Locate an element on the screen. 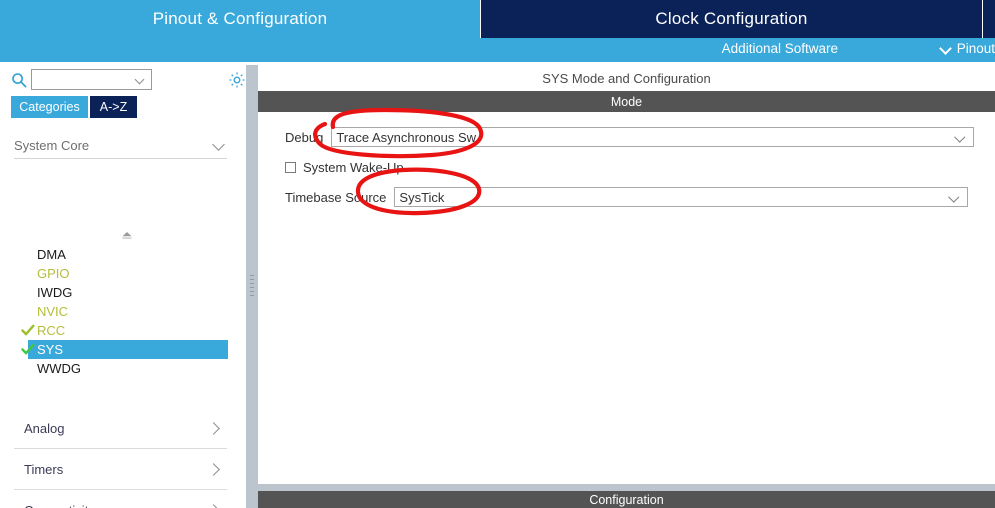 Image resolution: width=995 pixels, height=508 pixels. peripheral-list: DMA GPIO IWDG NVIC RCC SYS WWDG is located at coordinates (124, 311).